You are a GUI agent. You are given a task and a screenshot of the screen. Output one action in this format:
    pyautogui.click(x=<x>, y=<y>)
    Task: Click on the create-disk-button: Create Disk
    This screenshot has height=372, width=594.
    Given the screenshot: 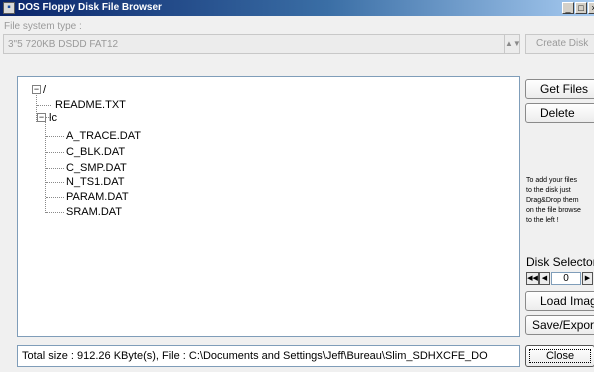 What is the action you would take?
    pyautogui.click(x=559, y=44)
    